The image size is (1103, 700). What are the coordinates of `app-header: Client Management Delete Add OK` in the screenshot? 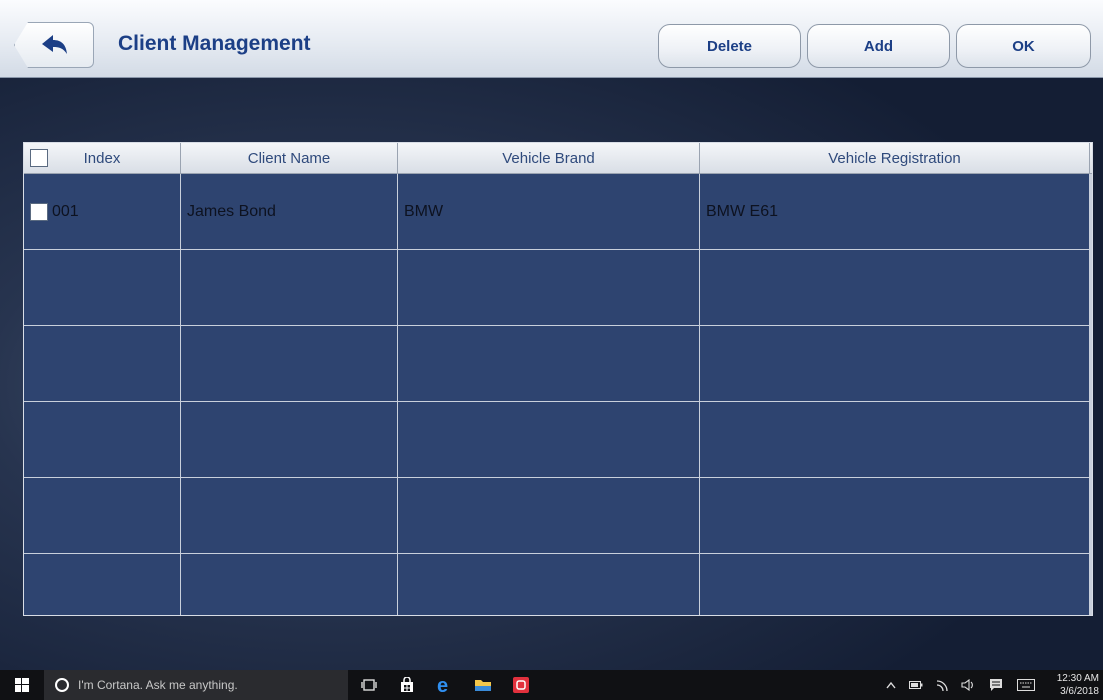 It's located at (551, 39).